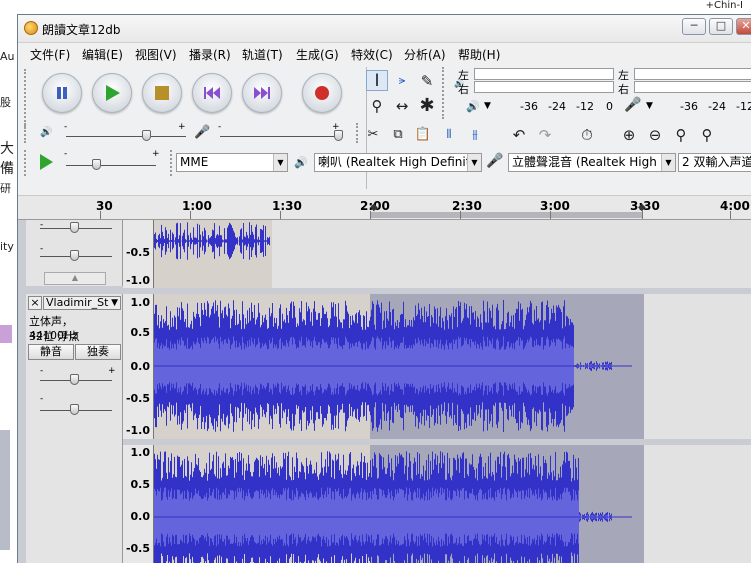 Image resolution: width=751 pixels, height=563 pixels. I want to click on zoom-tool: ⚲, so click(377, 105).